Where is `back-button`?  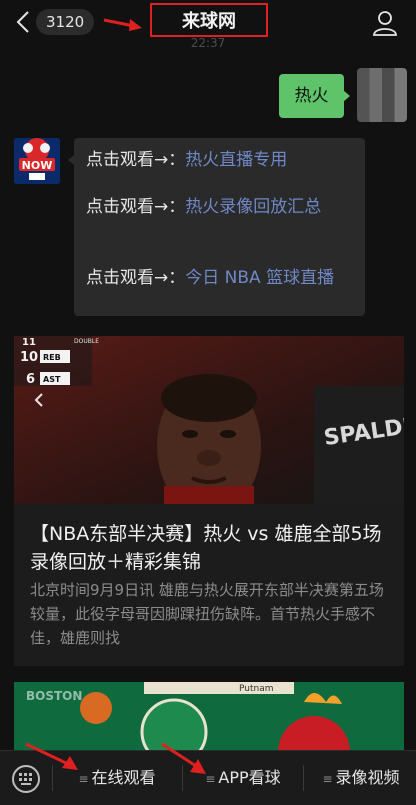 back-button is located at coordinates (23, 22).